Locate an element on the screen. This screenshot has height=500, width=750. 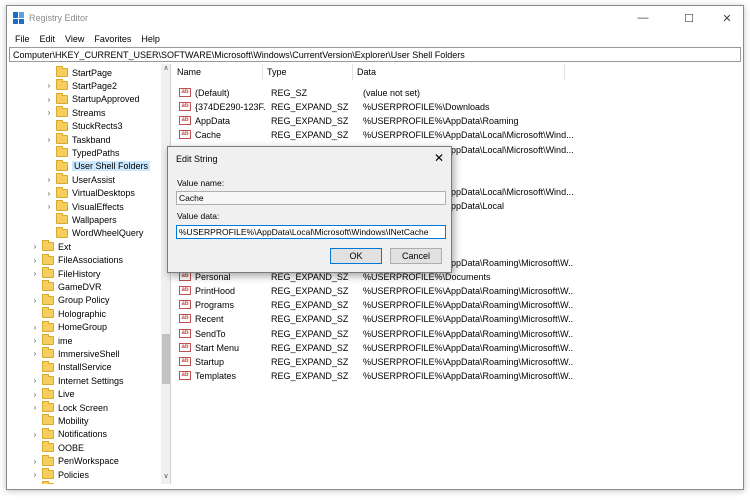
maximize-button: ☐ is located at coordinates (689, 18).